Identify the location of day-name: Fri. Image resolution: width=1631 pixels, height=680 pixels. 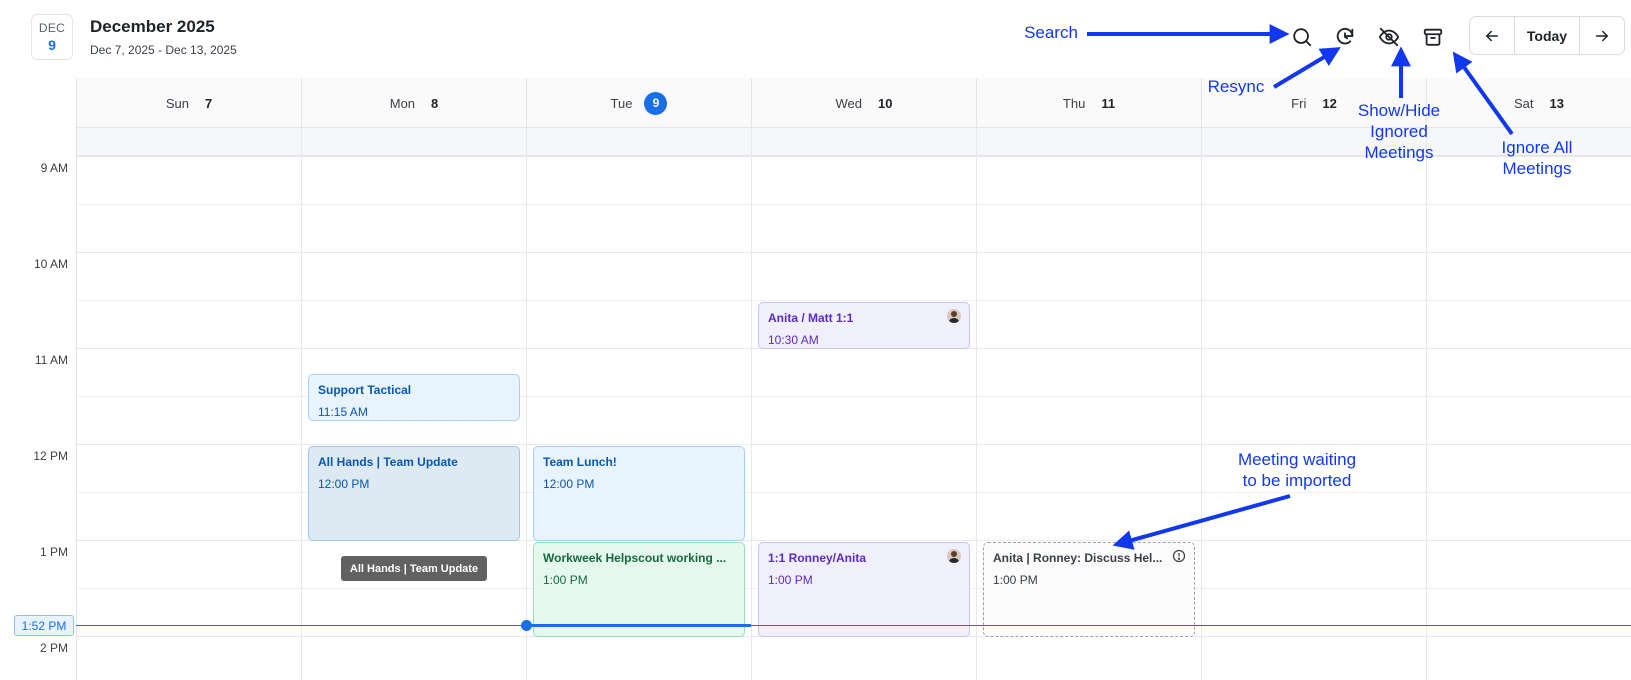
(1299, 103).